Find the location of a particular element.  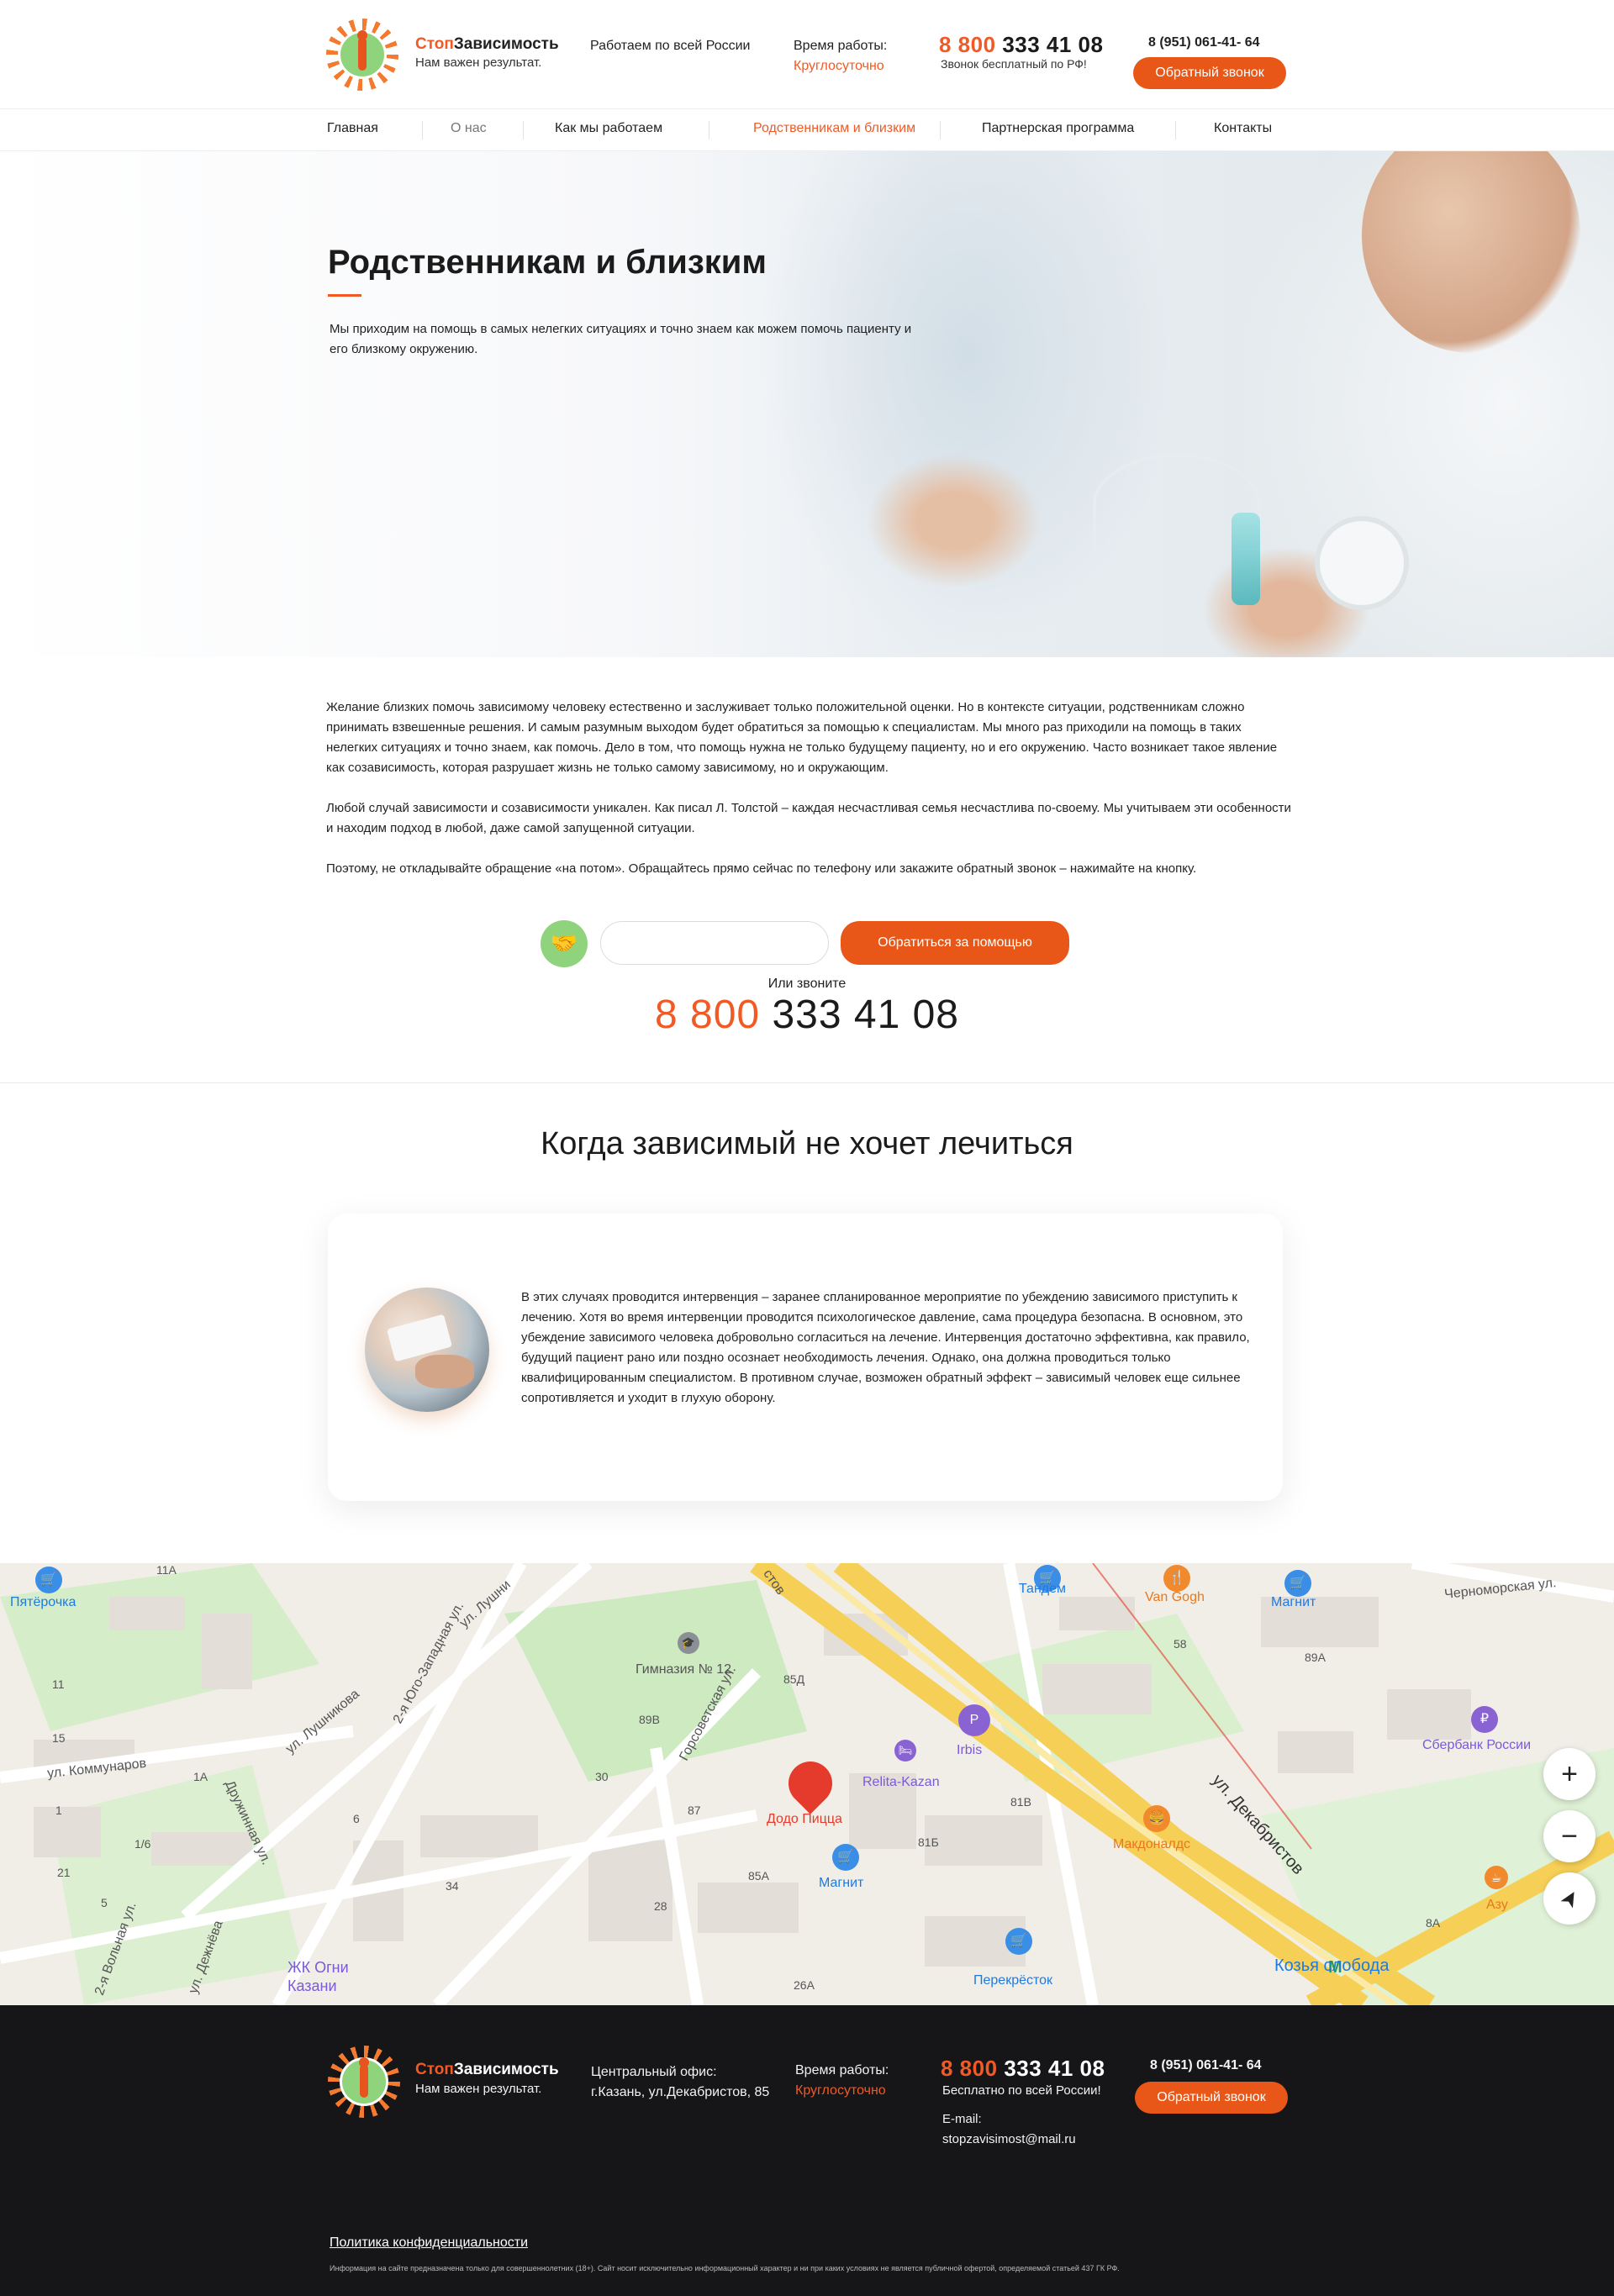

house-number: 1А is located at coordinates (200, 1776).